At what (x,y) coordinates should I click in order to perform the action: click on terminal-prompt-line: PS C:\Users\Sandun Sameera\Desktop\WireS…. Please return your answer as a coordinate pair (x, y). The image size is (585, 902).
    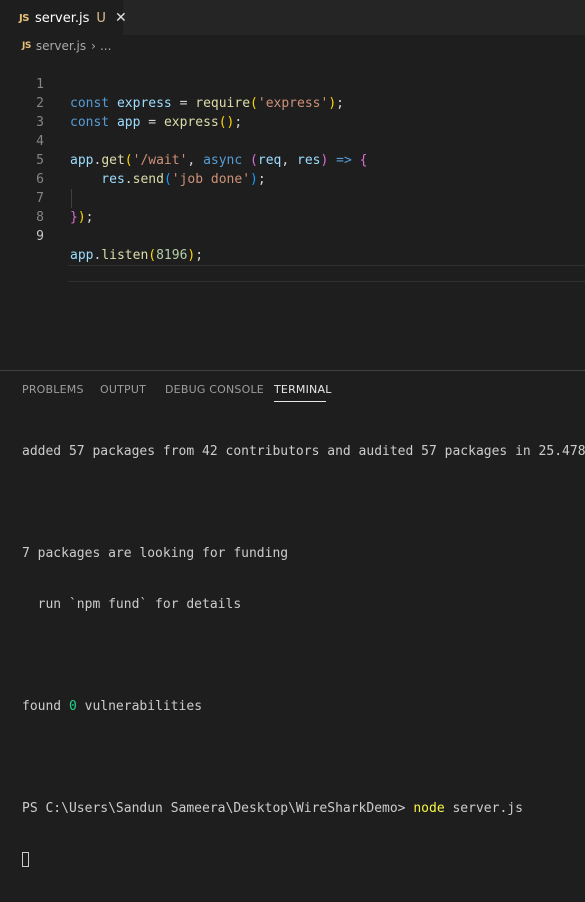
    Looking at the image, I should click on (303, 808).